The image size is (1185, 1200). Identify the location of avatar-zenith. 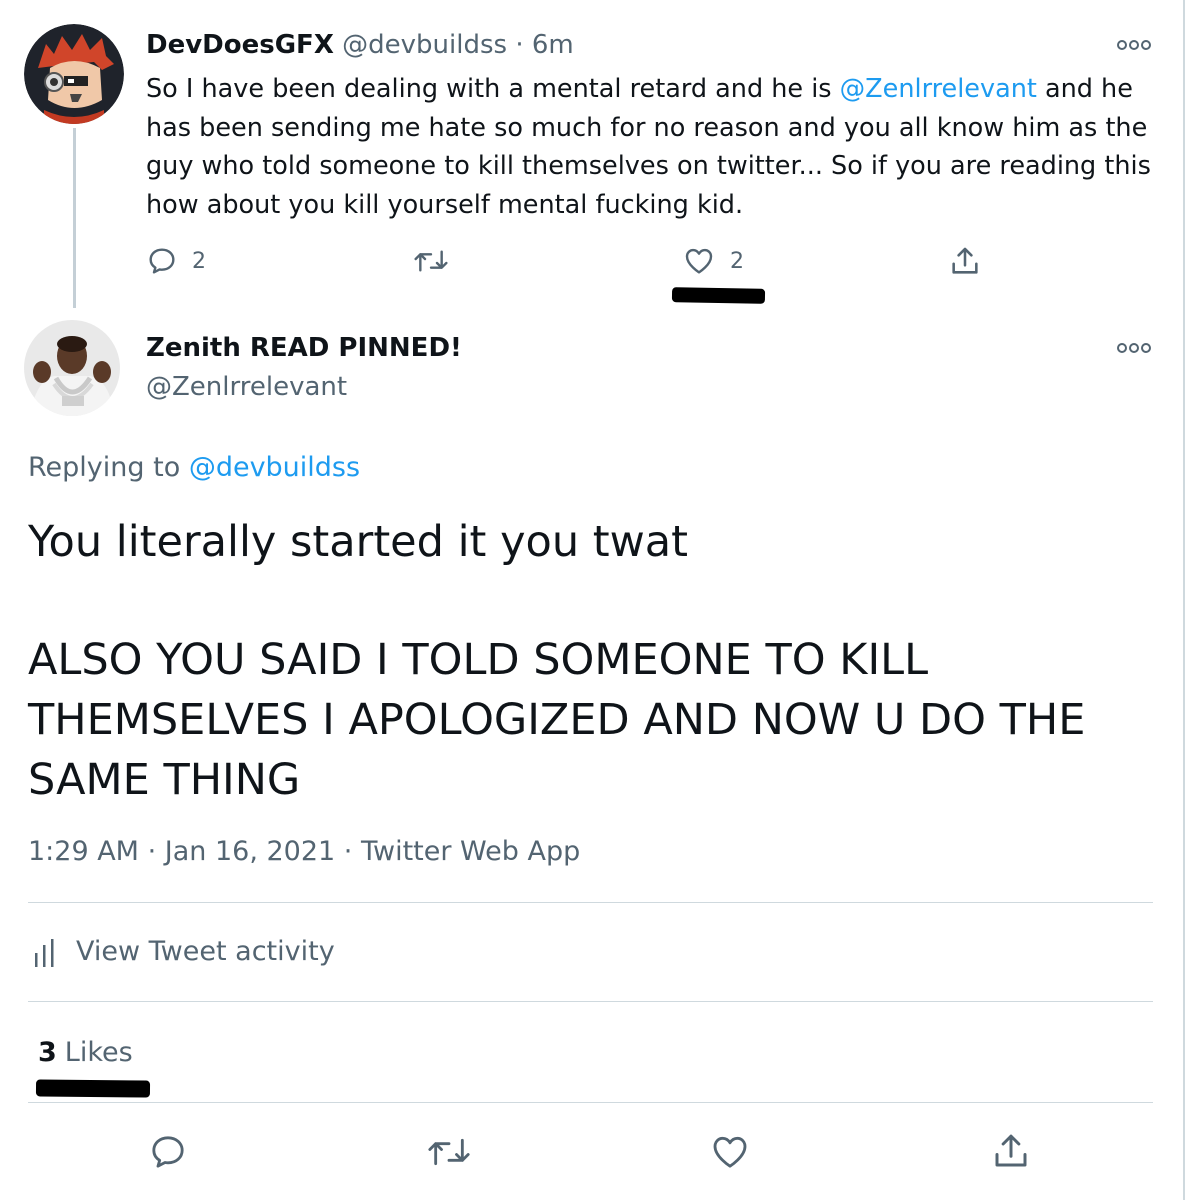
(72, 368).